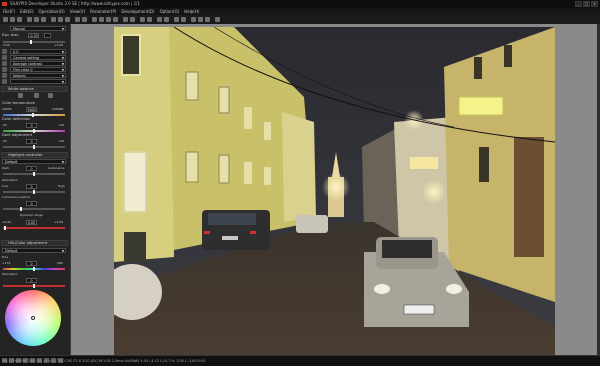  Describe the element at coordinates (4, 4) in the screenshot. I see `app-logo-icon` at that location.